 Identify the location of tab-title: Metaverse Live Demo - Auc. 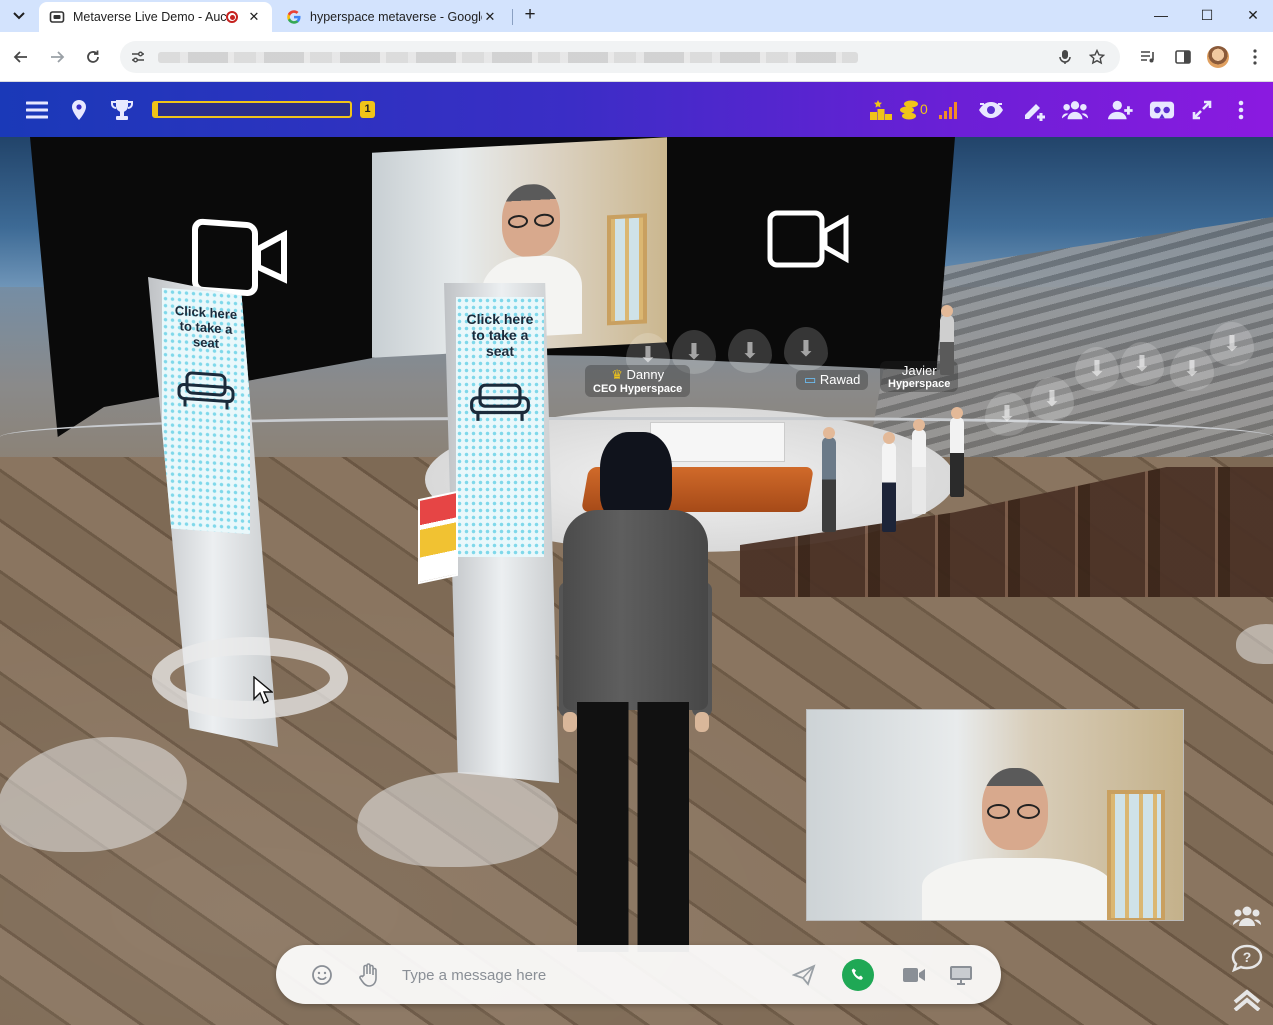
(149, 17).